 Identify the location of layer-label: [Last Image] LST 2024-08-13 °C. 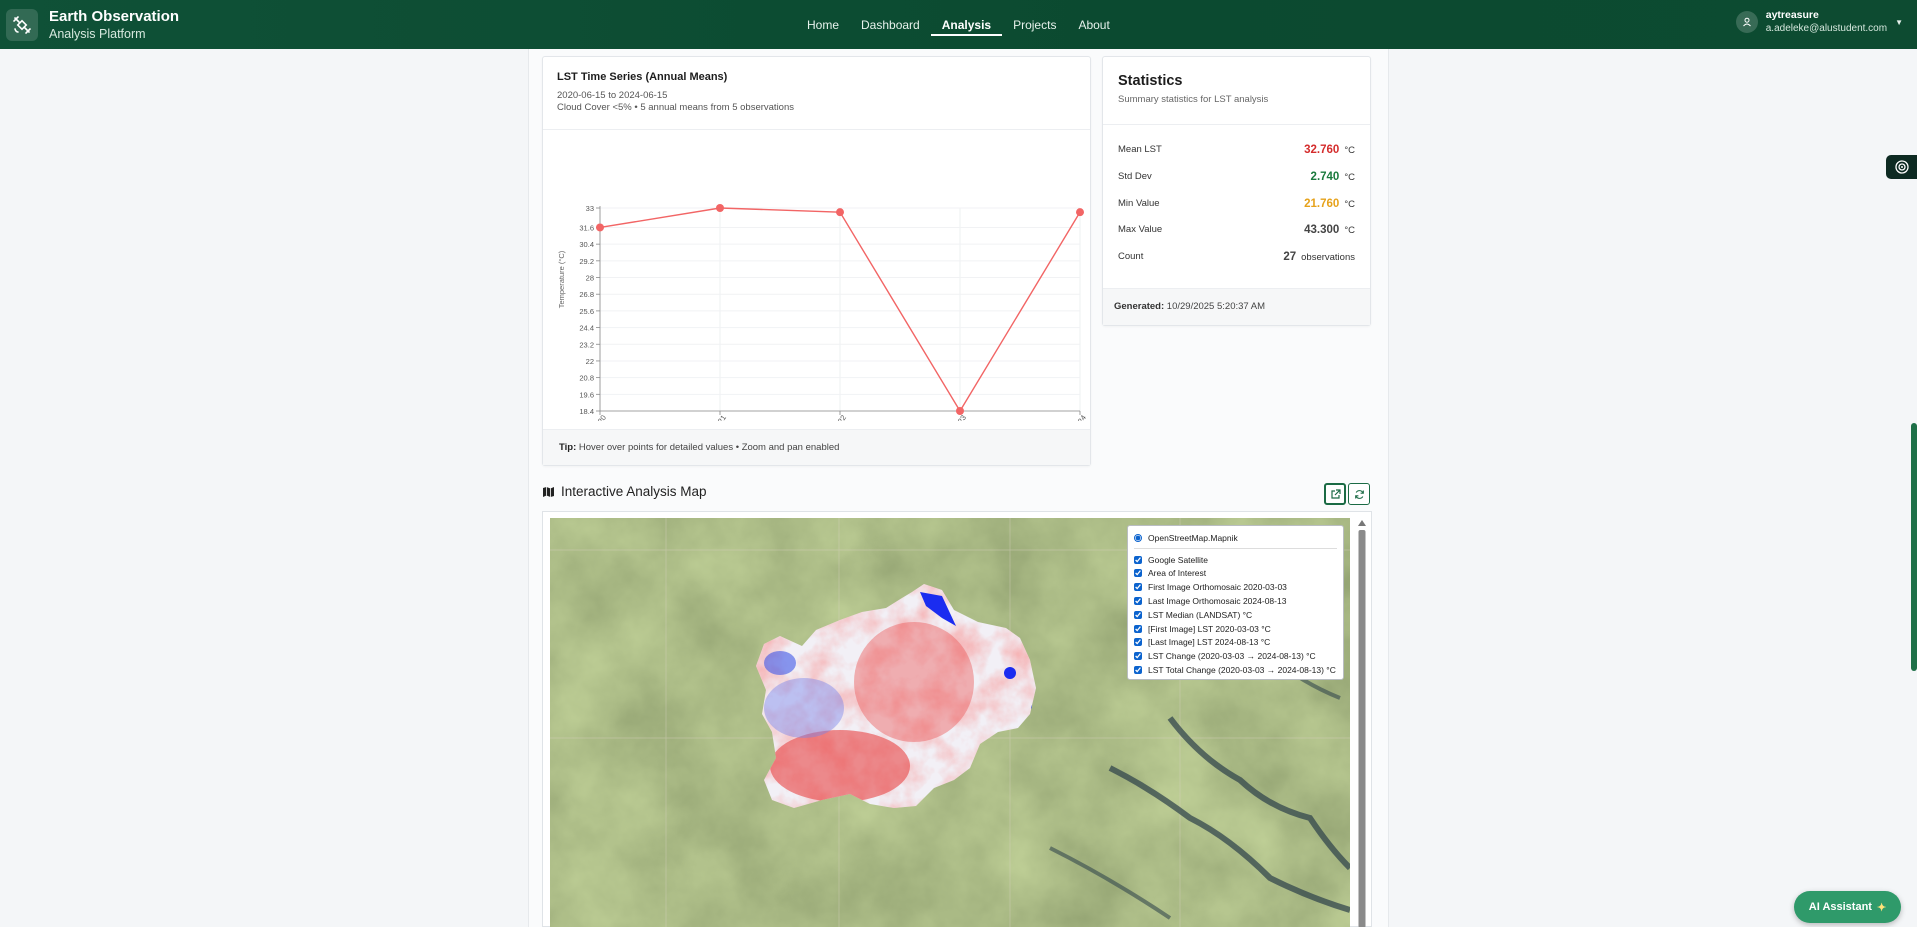
(1209, 642).